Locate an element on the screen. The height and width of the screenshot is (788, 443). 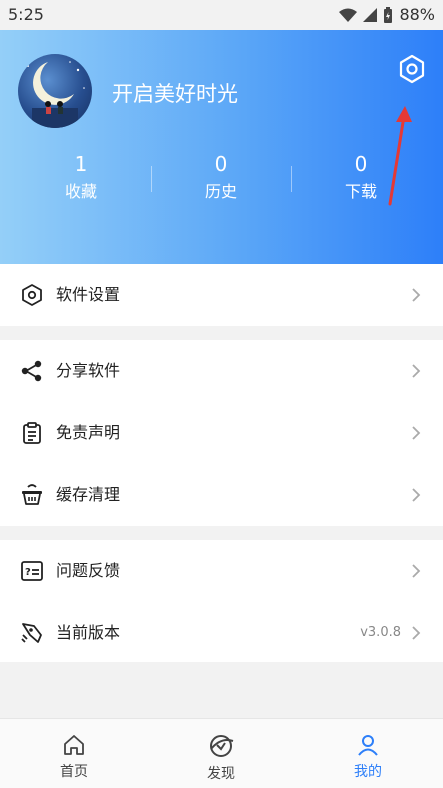
clipboard-icon is located at coordinates (32, 433).